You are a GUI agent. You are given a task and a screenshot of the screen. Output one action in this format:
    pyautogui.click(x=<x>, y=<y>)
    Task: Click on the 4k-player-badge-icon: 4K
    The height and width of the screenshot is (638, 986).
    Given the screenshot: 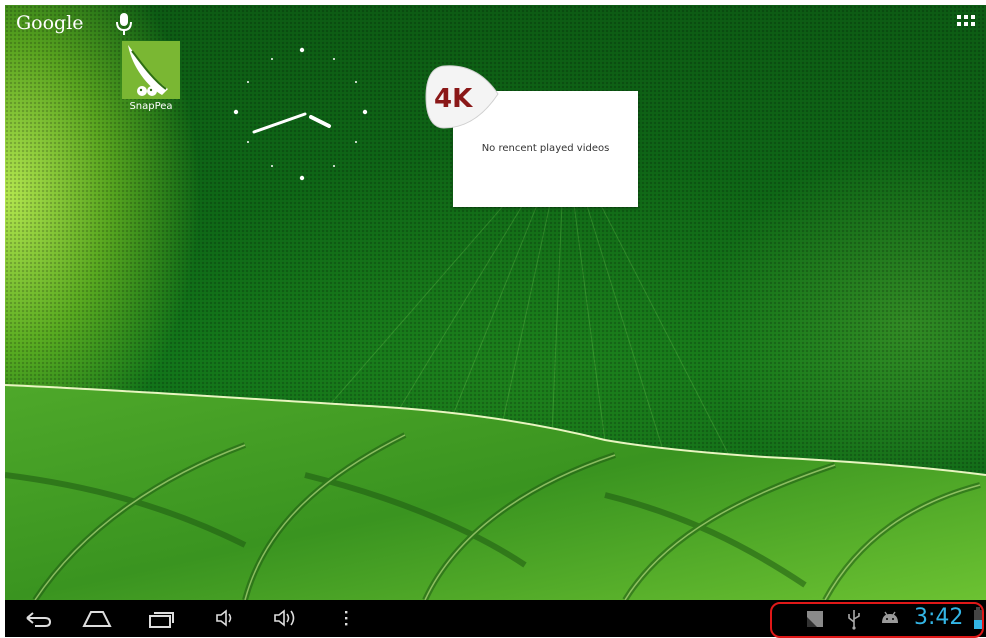 What is the action you would take?
    pyautogui.click(x=462, y=97)
    